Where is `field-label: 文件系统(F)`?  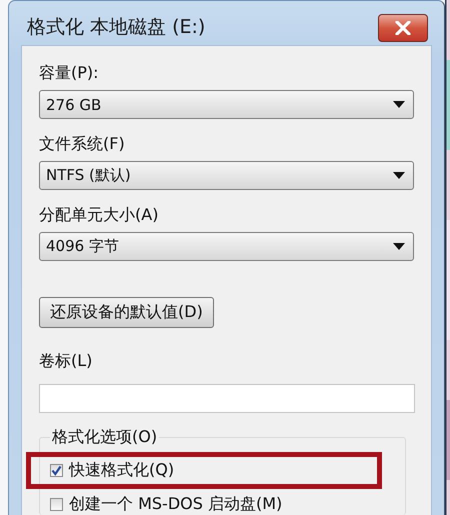 field-label: 文件系统(F) is located at coordinates (82, 144).